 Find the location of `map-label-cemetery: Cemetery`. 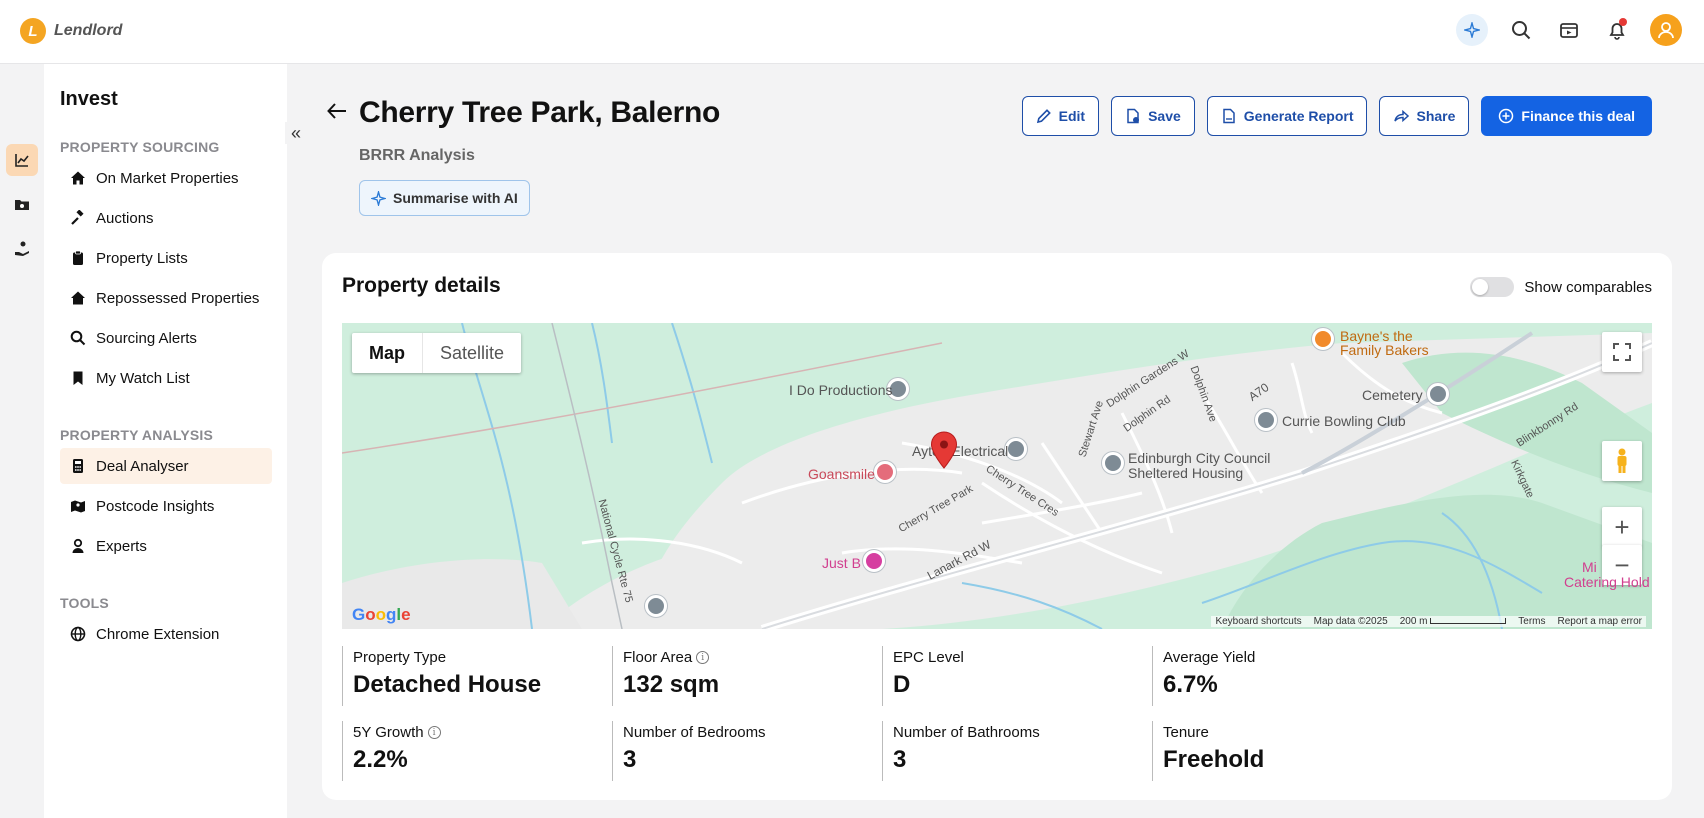

map-label-cemetery: Cemetery is located at coordinates (1392, 395).